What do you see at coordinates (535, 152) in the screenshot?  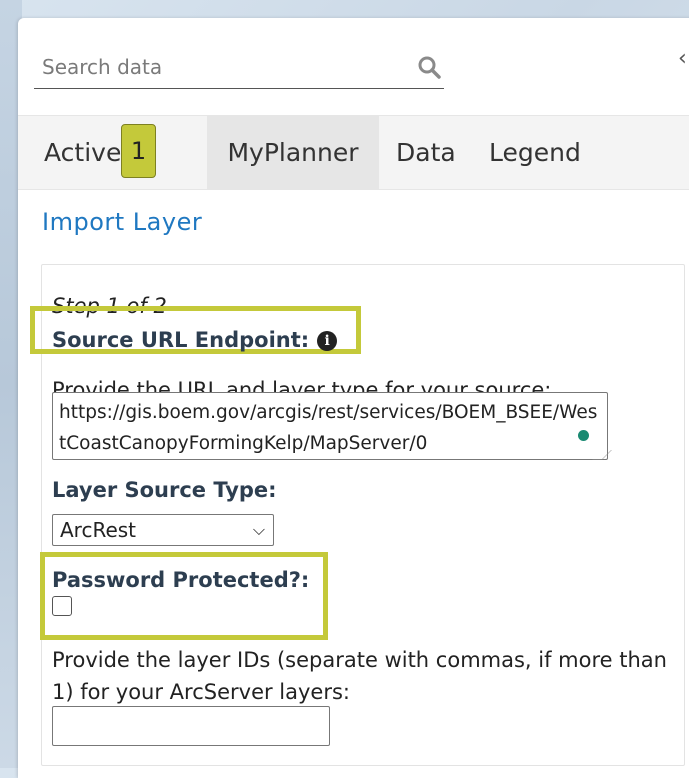 I see `tab-legend: Legend` at bounding box center [535, 152].